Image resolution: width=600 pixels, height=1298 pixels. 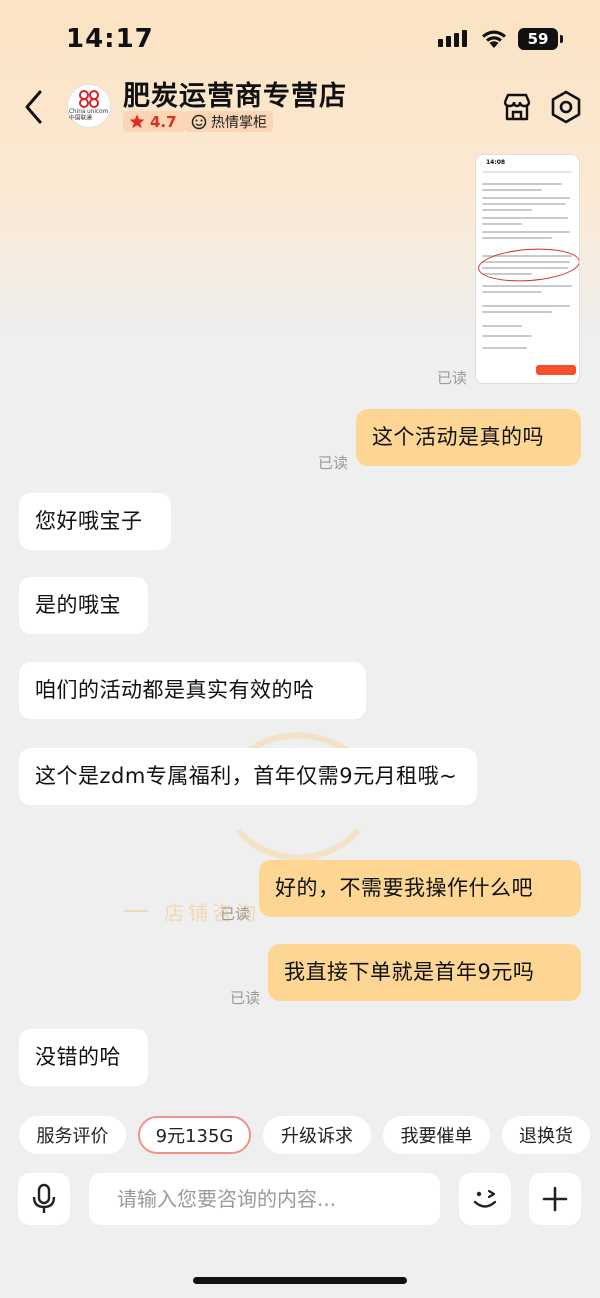 I want to click on rating-badge: 4.7, so click(x=154, y=121).